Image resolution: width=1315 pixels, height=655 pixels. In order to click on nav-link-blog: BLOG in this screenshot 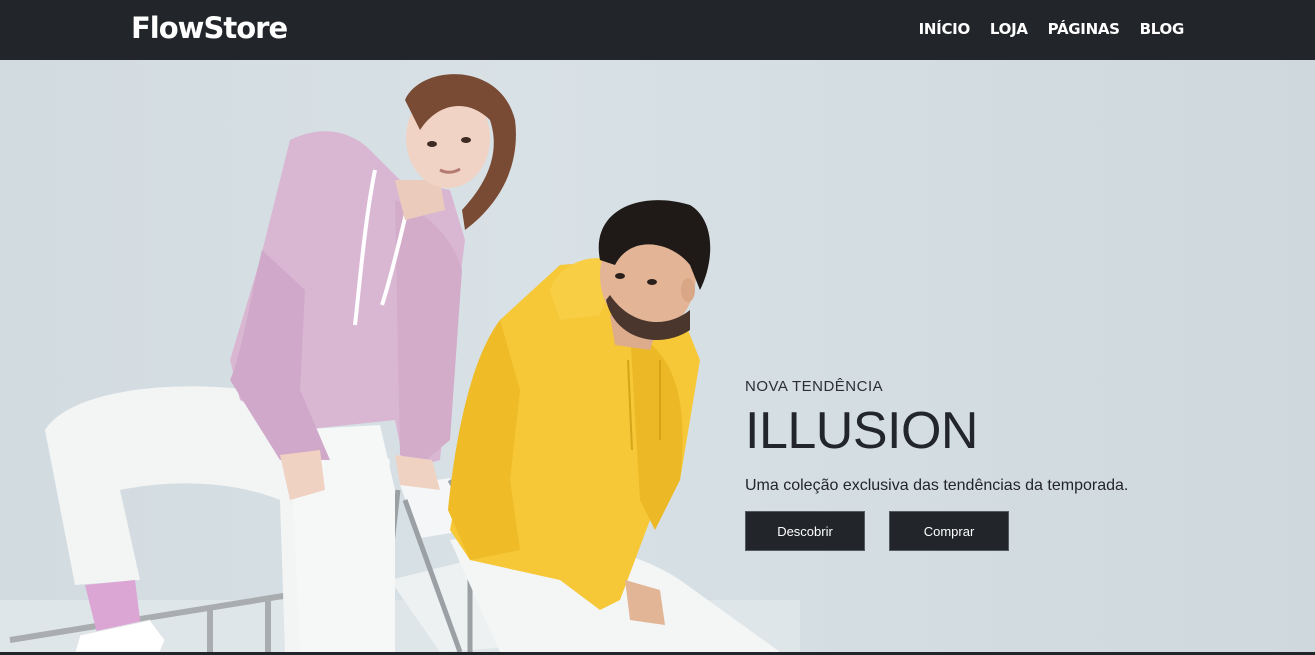, I will do `click(1162, 29)`.